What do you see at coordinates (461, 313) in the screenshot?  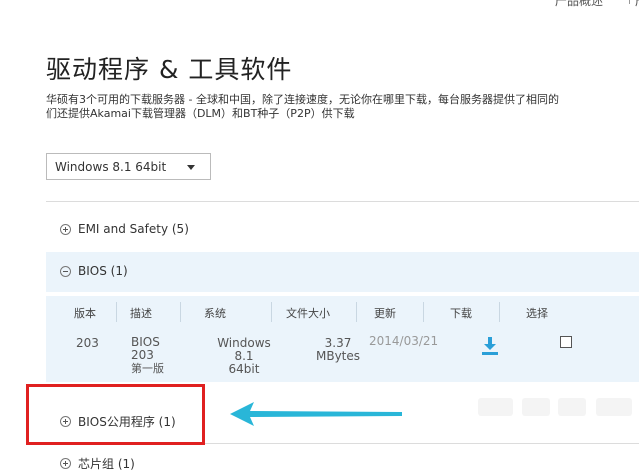 I see `column-header-download: 下载` at bounding box center [461, 313].